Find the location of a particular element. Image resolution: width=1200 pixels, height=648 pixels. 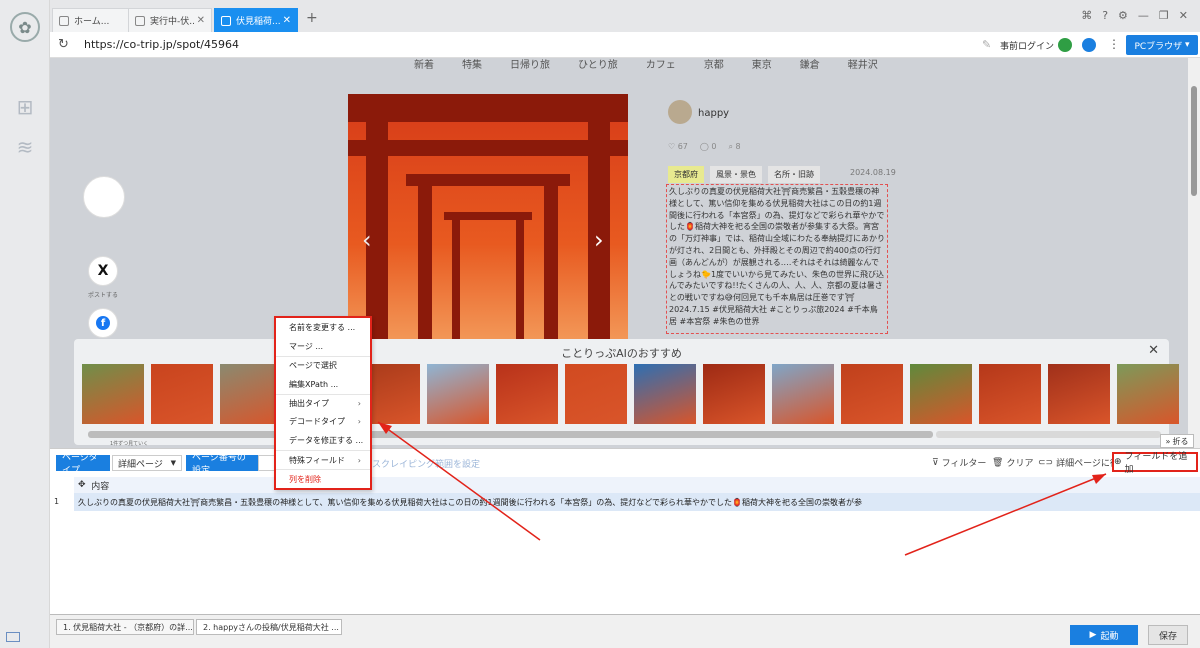

site-nav: 新着 特集 日帰り旅 ひとり旅 カフェ 京都 東京 鎌倉 軽井沢 is located at coordinates (646, 64).